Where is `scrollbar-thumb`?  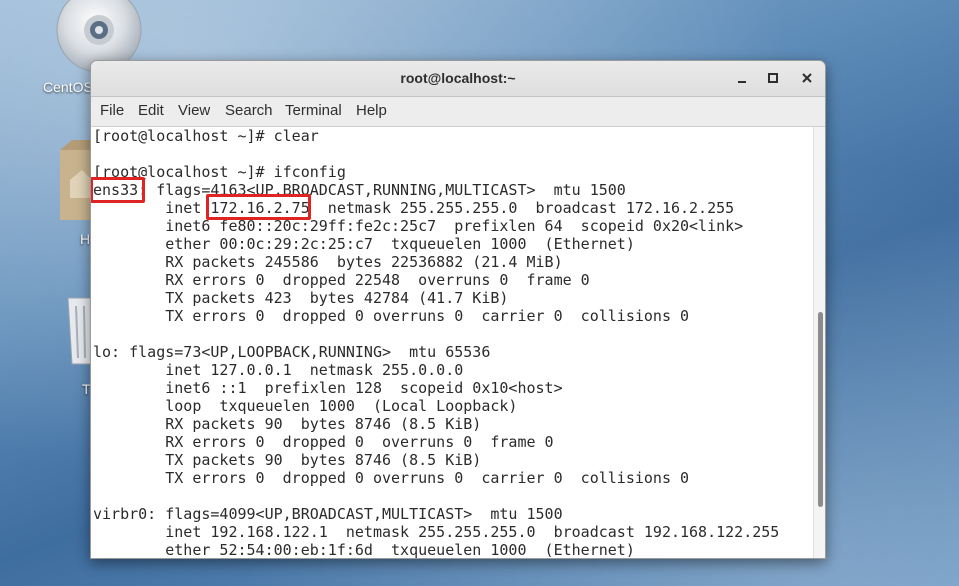 scrollbar-thumb is located at coordinates (820, 409).